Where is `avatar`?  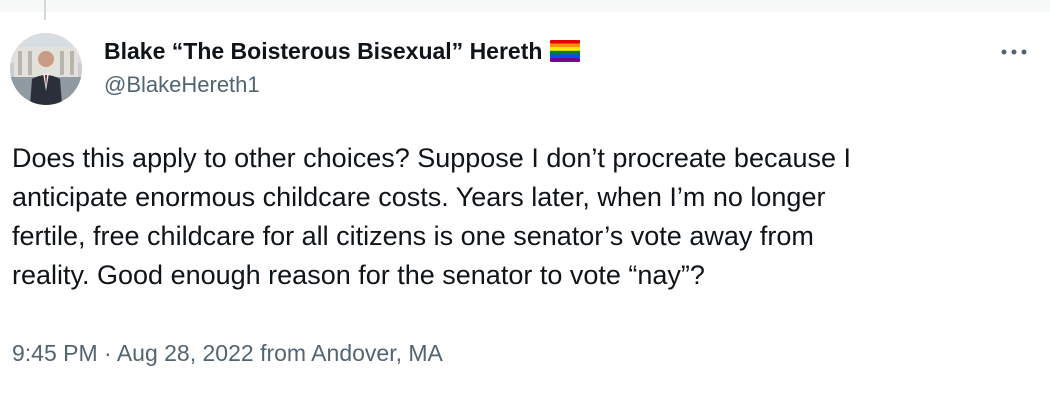
avatar is located at coordinates (46, 69).